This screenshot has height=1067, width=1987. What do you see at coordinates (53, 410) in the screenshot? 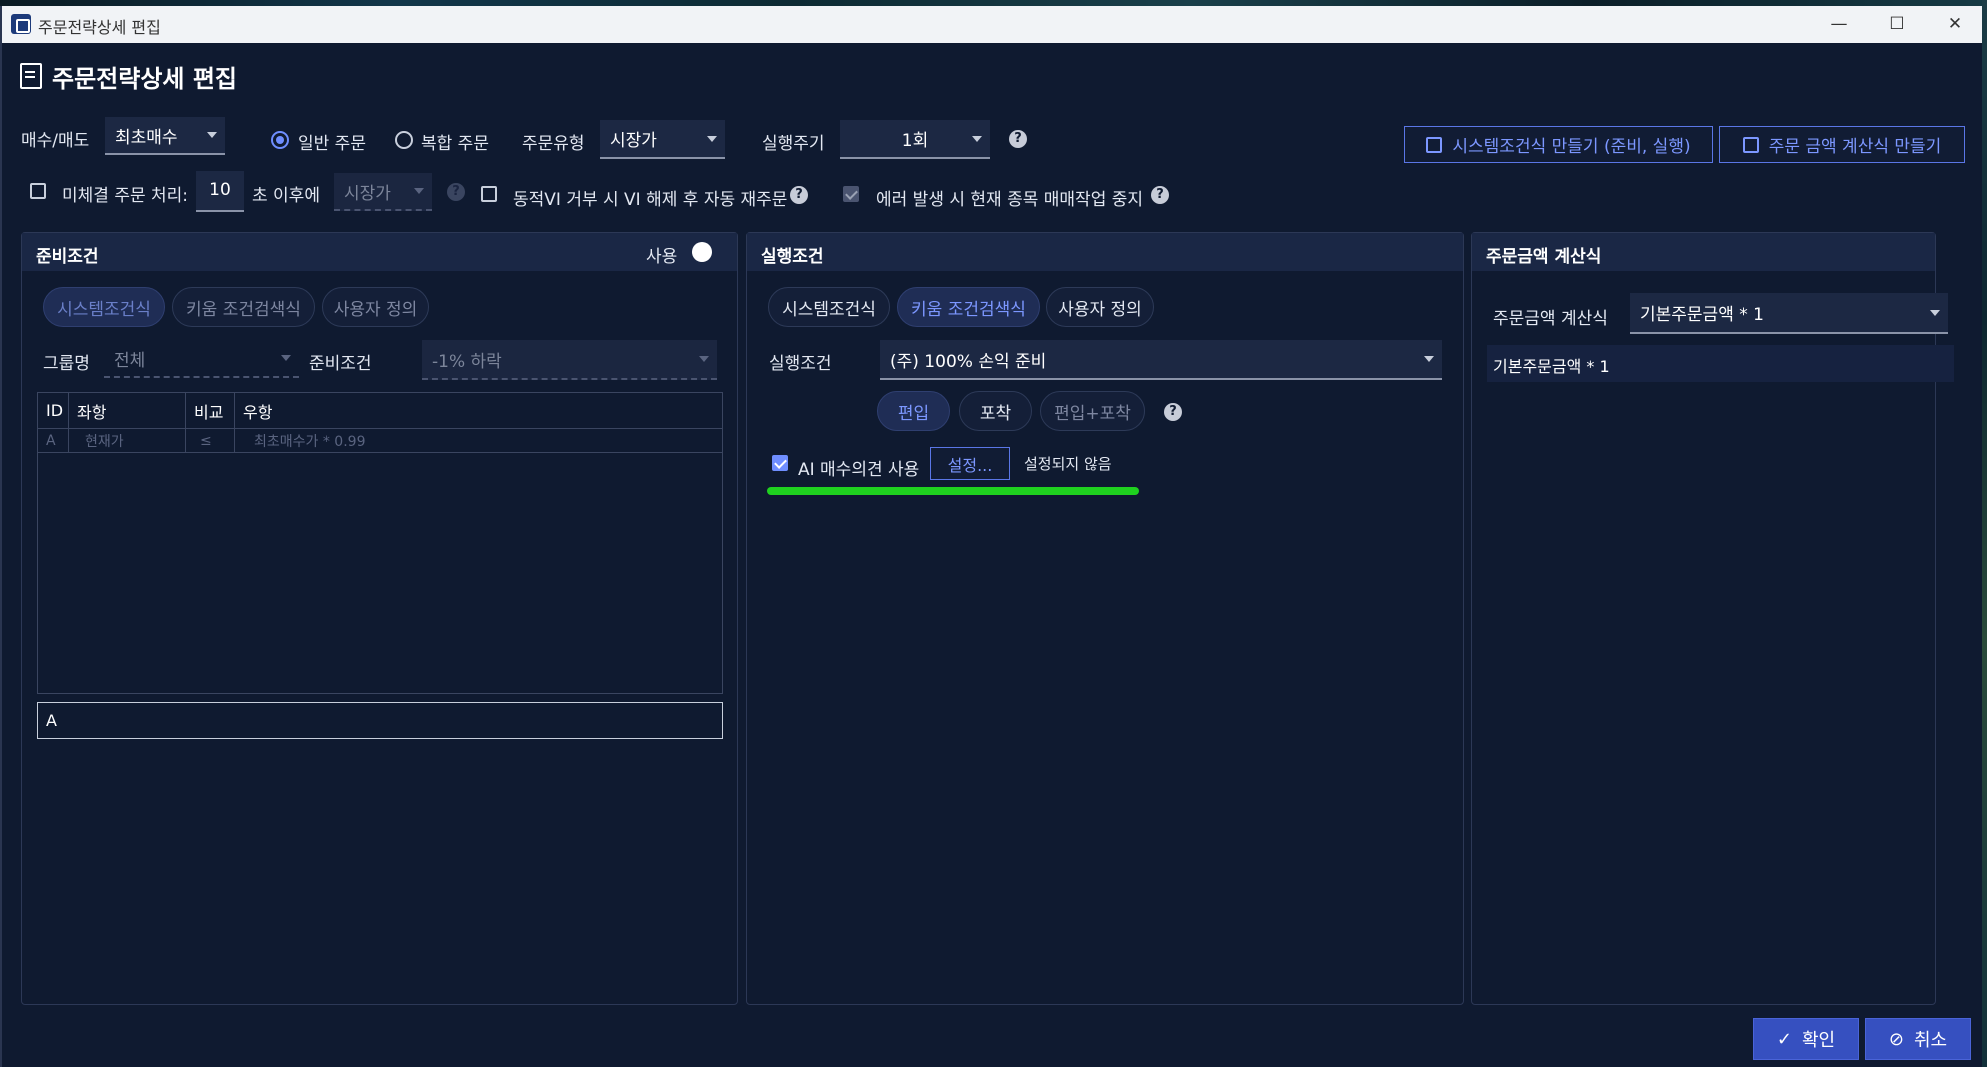
I see `grid-col-id: ID` at bounding box center [53, 410].